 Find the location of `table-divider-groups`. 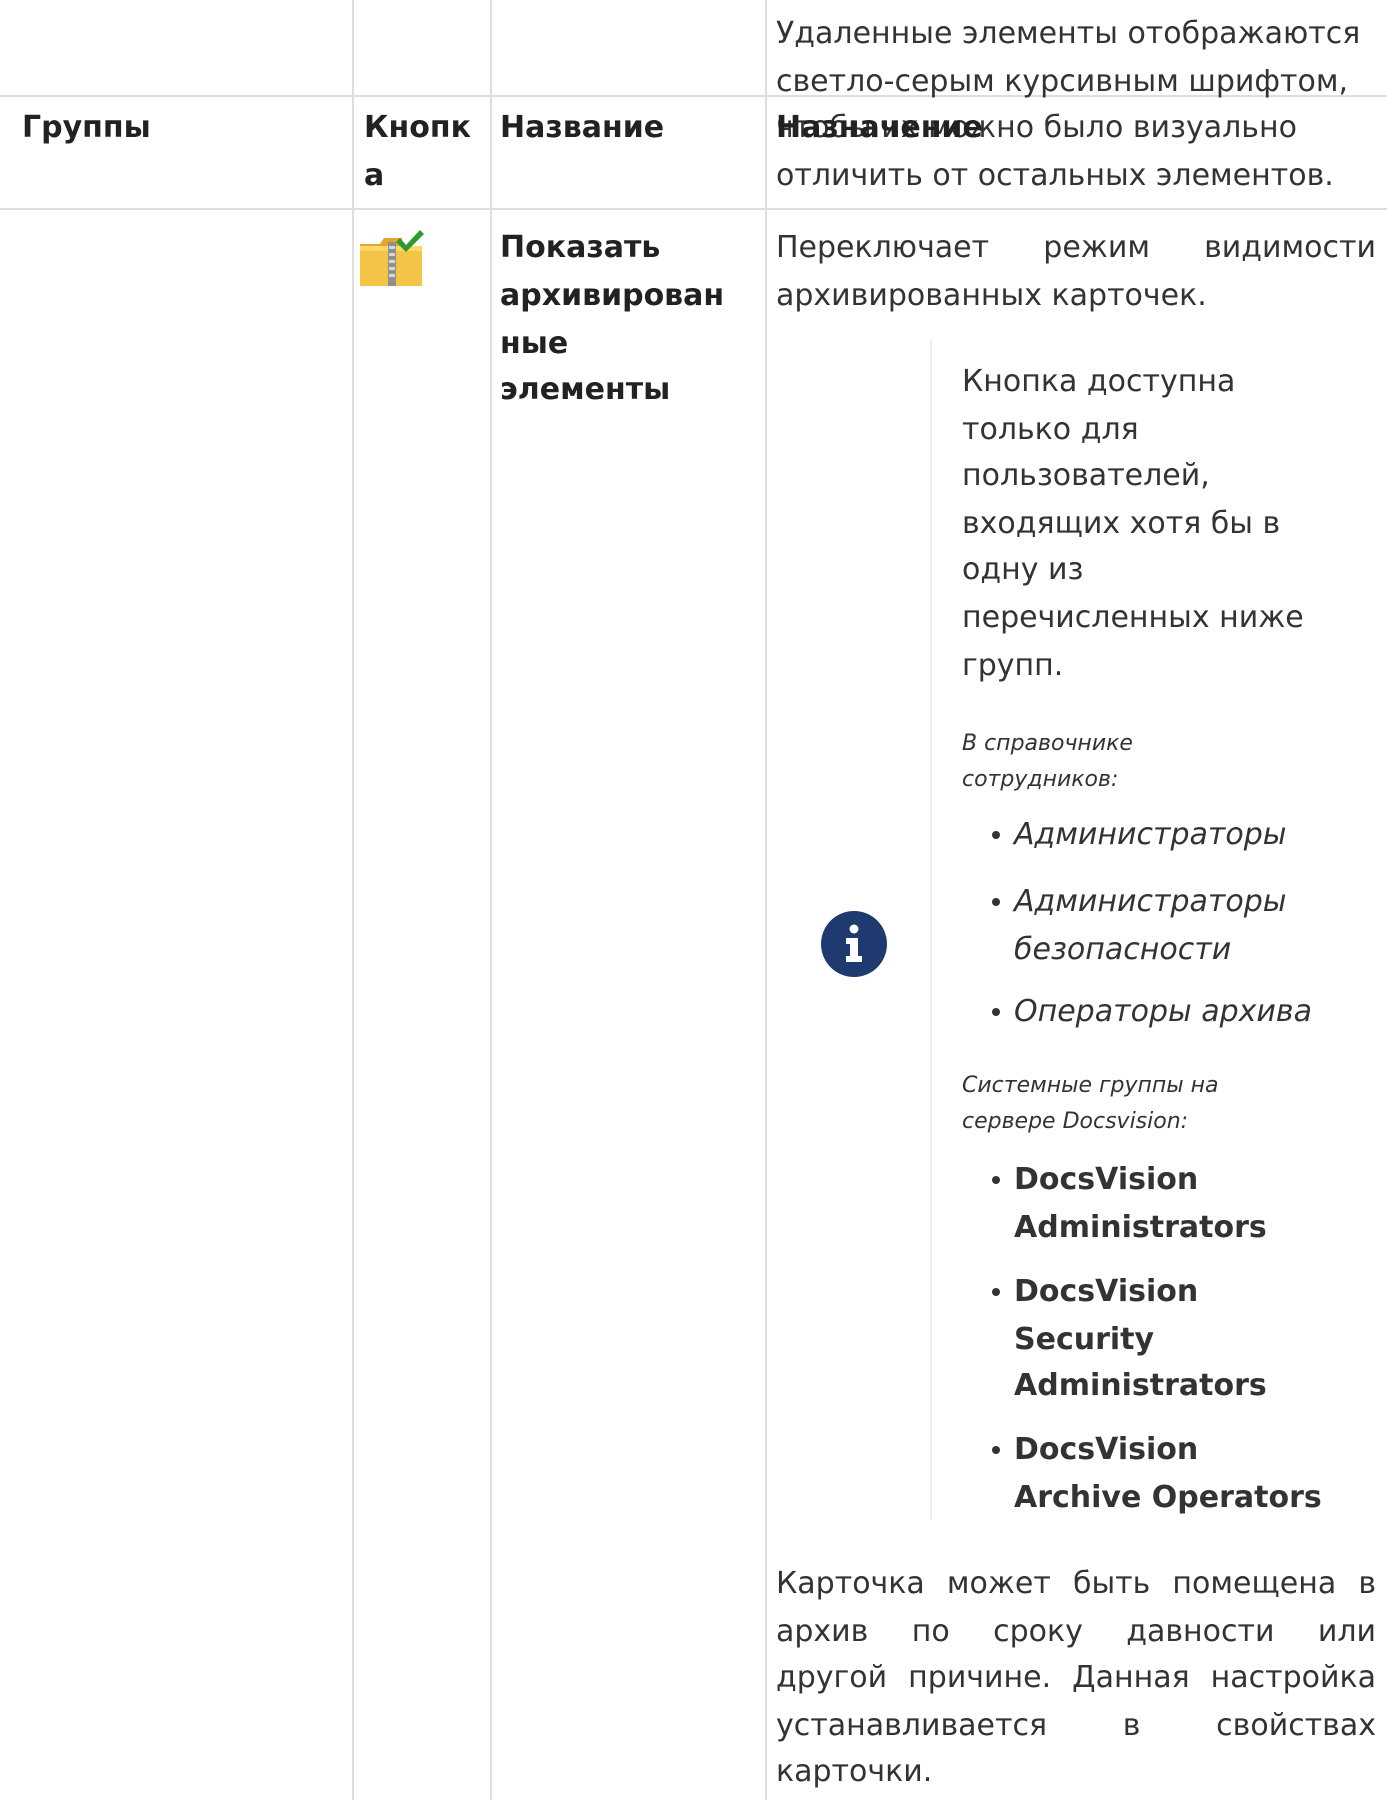

table-divider-groups is located at coordinates (353, 900).